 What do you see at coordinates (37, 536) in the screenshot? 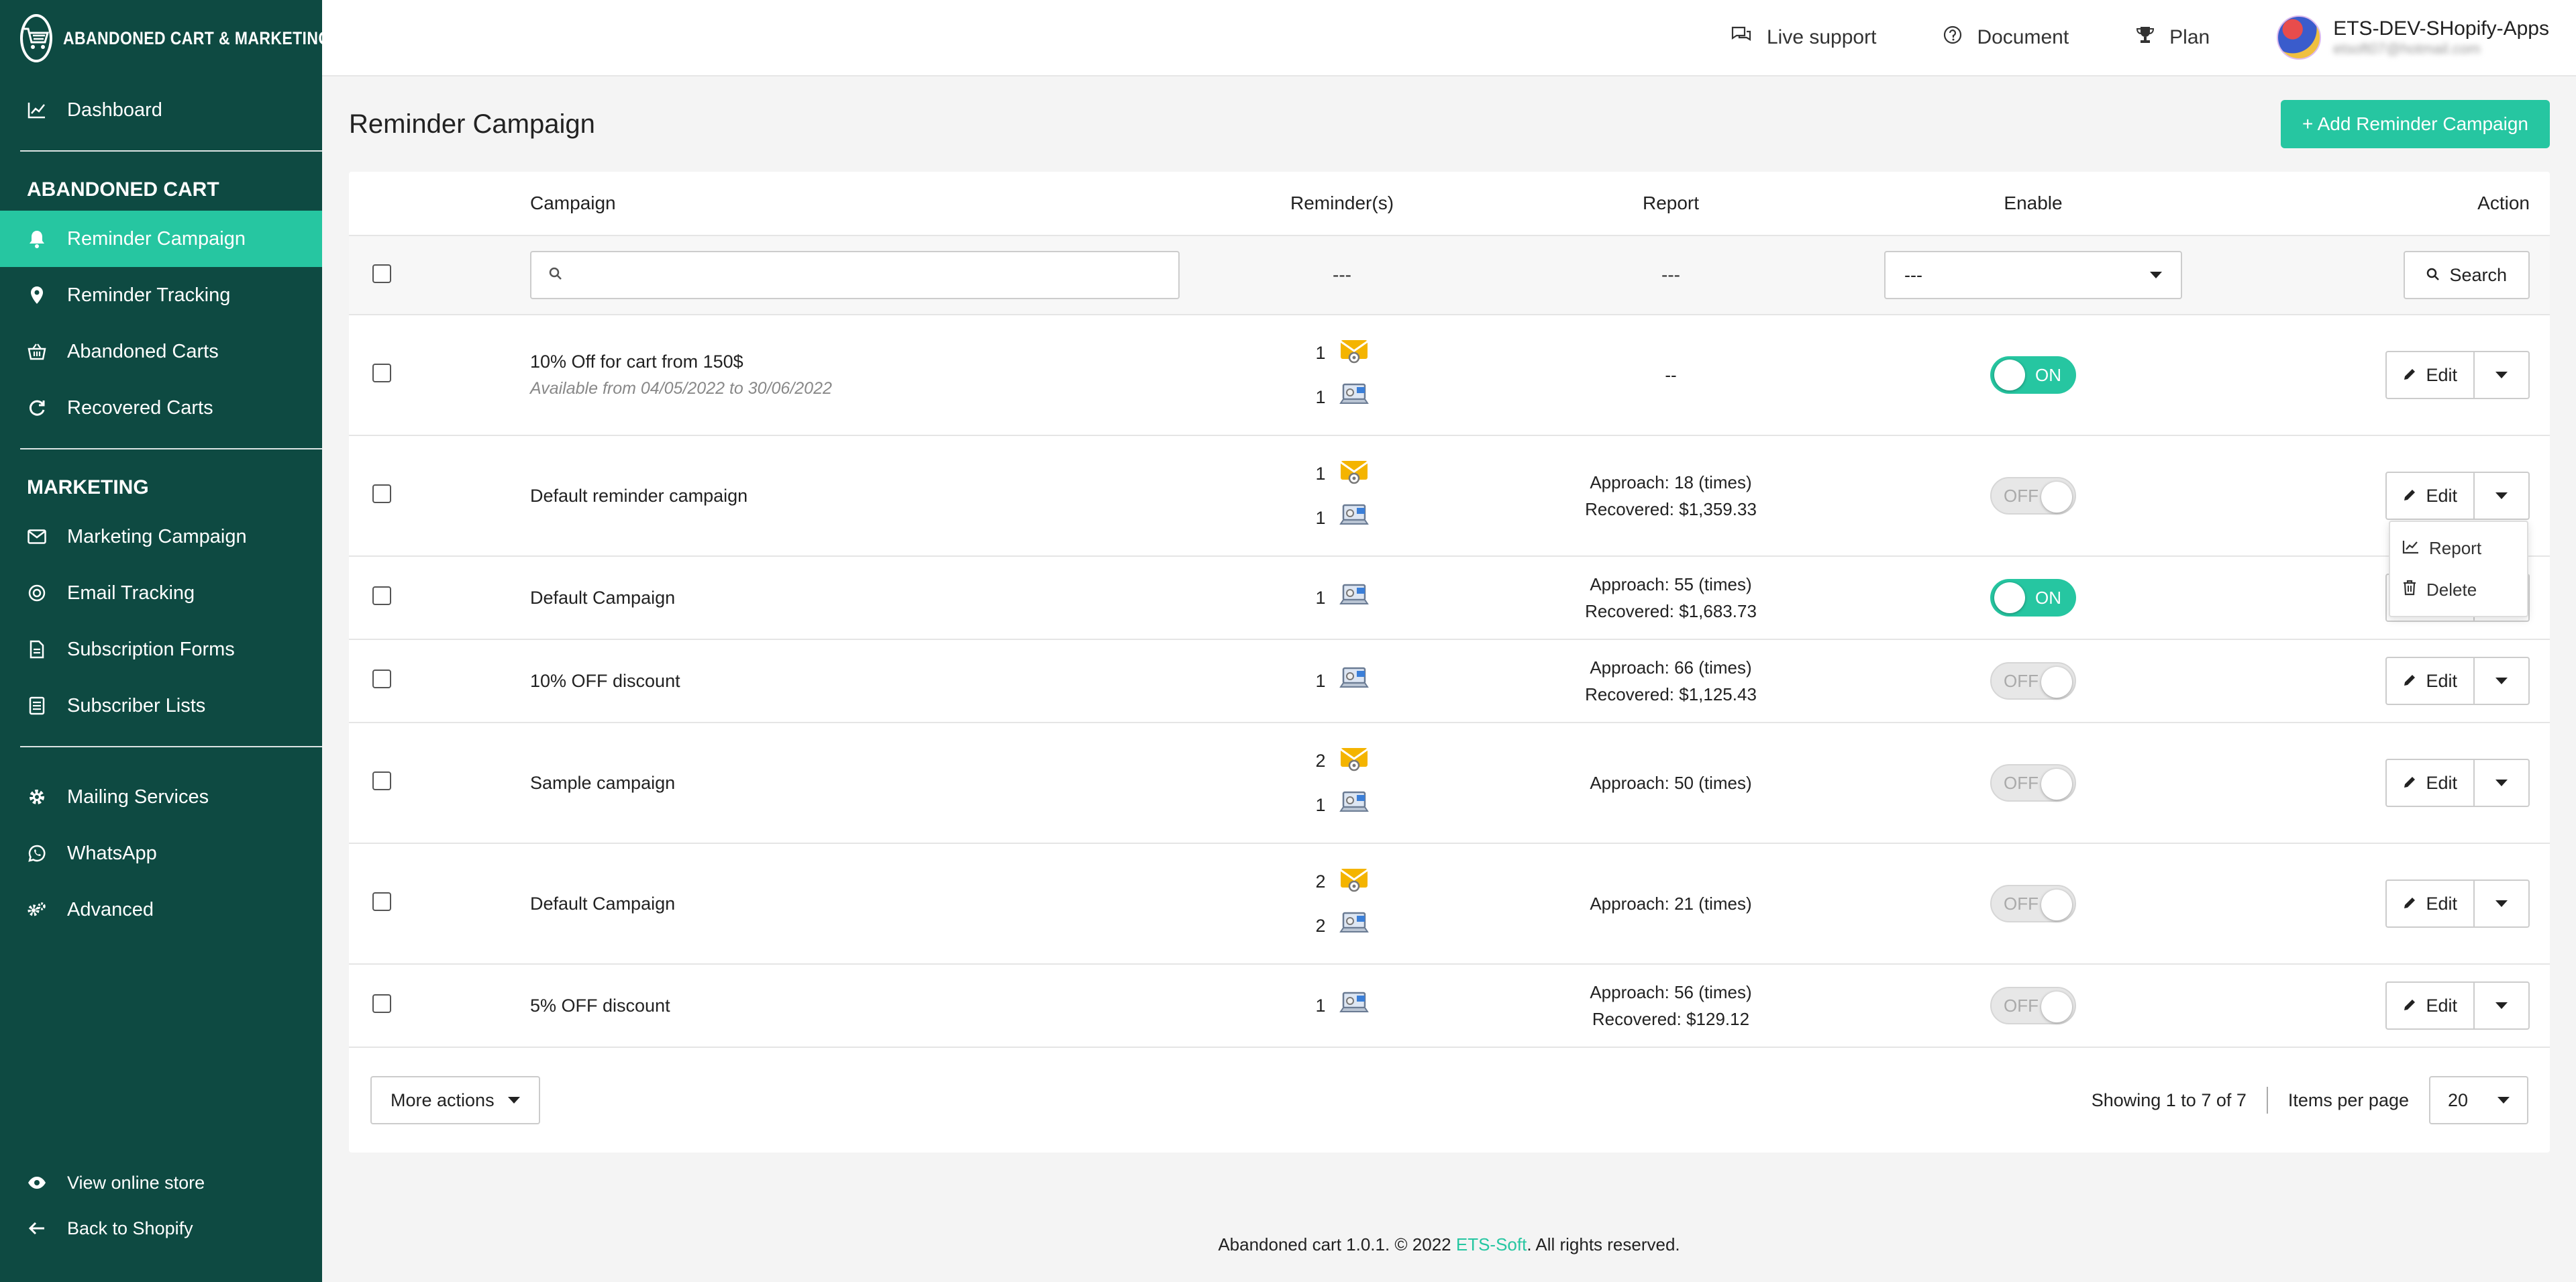
I see `envelope-icon` at bounding box center [37, 536].